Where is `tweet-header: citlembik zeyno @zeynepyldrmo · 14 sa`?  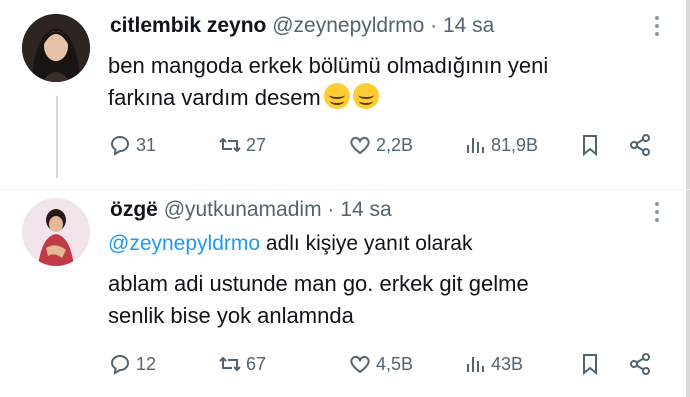 tweet-header: citlembik zeyno @zeynepyldrmo · 14 sa is located at coordinates (302, 26).